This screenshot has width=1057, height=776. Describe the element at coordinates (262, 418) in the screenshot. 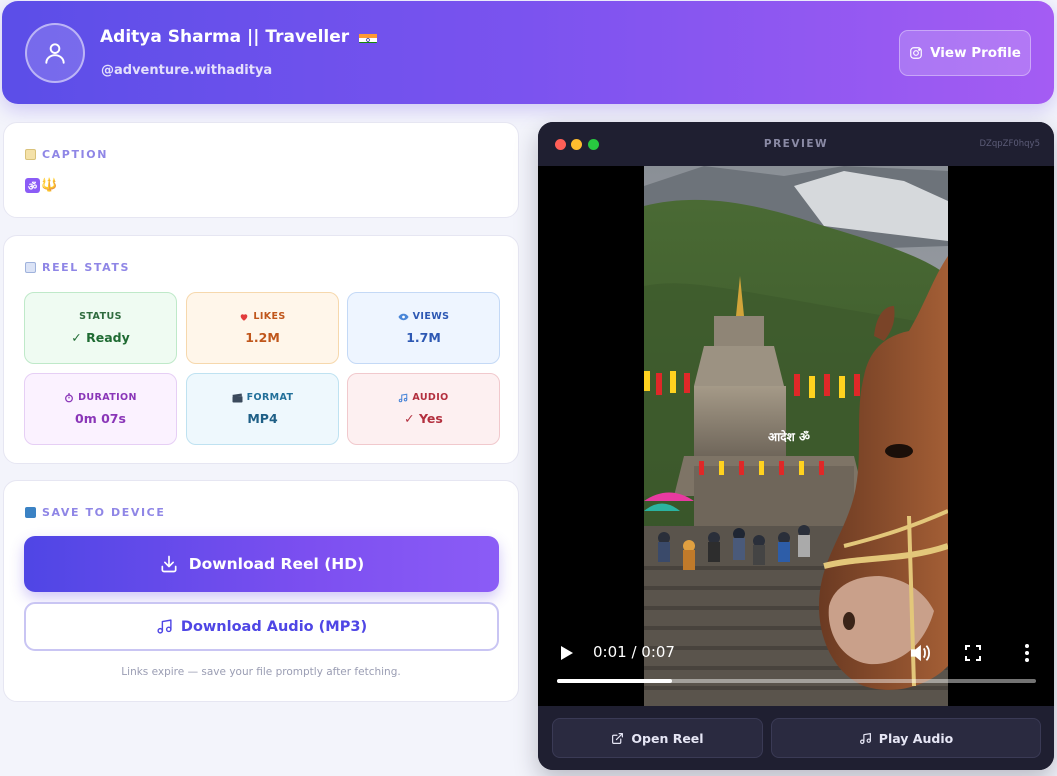

I see `stat-format-value: MP4` at that location.